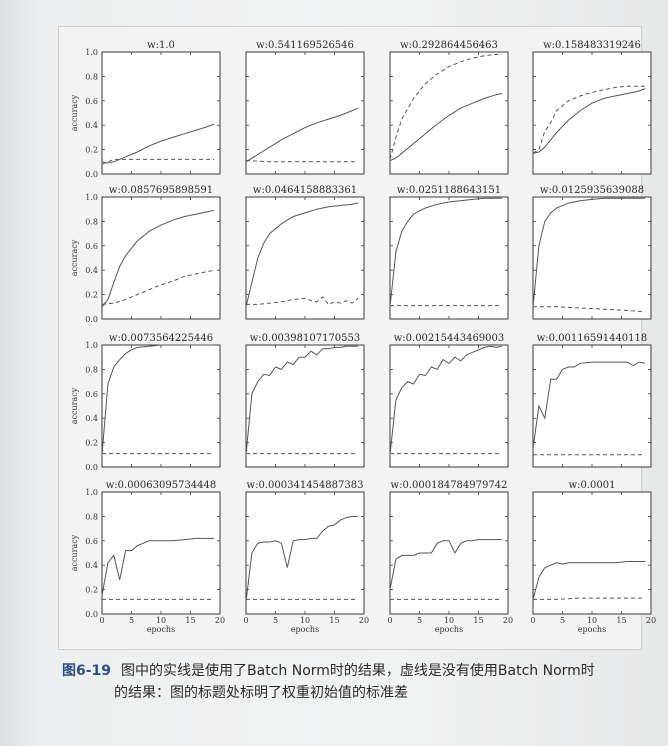 This screenshot has height=746, width=668. What do you see at coordinates (305, 338) in the screenshot?
I see `subplot-title: w:0.00398107170553` at bounding box center [305, 338].